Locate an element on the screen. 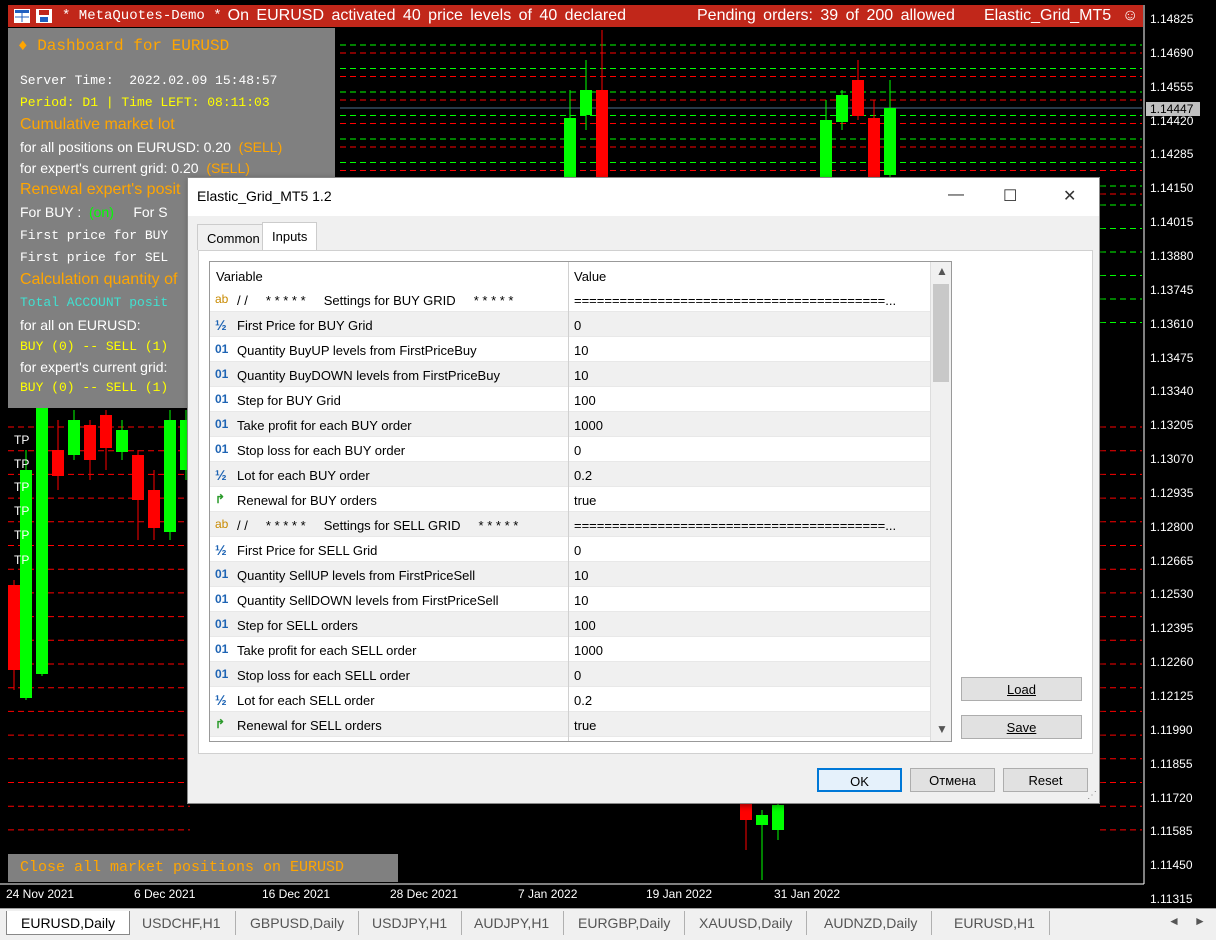  renewal-label: Renewal expert's posit is located at coordinates (100, 189).